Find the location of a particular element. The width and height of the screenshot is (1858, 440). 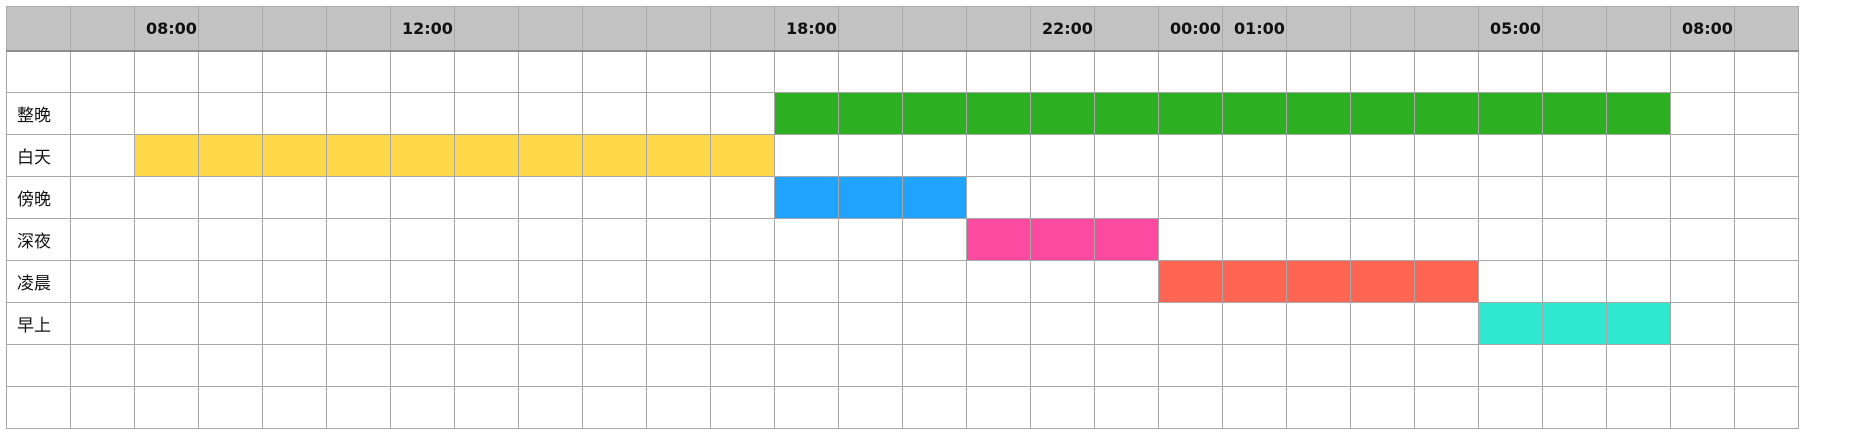

row-label: 傍晚 is located at coordinates (38, 197).